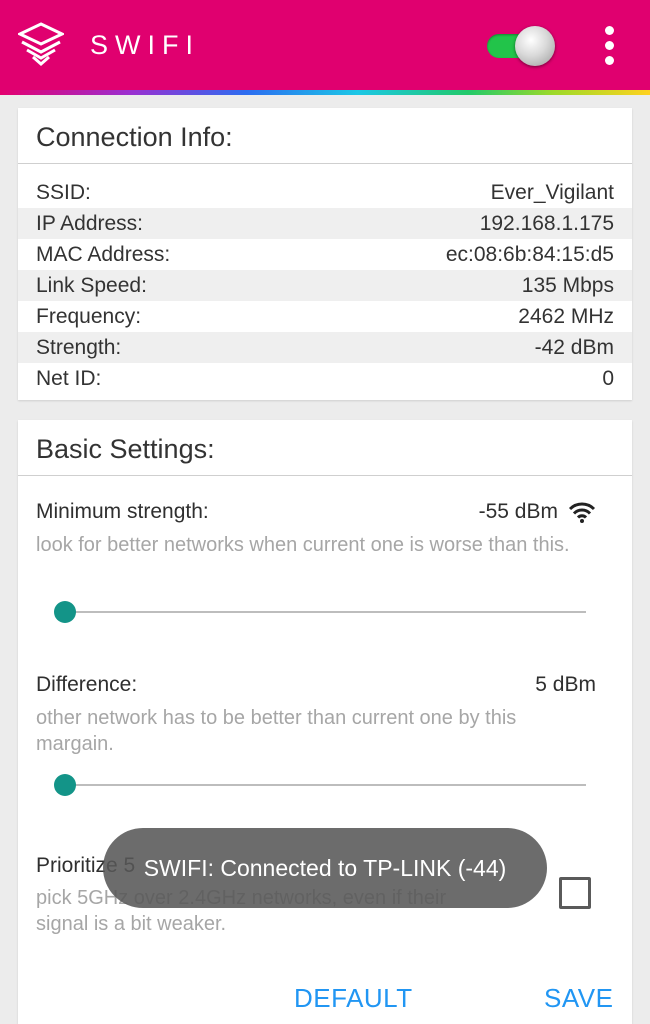 This screenshot has height=1024, width=650. Describe the element at coordinates (535, 46) in the screenshot. I see `toggle-knob` at that location.